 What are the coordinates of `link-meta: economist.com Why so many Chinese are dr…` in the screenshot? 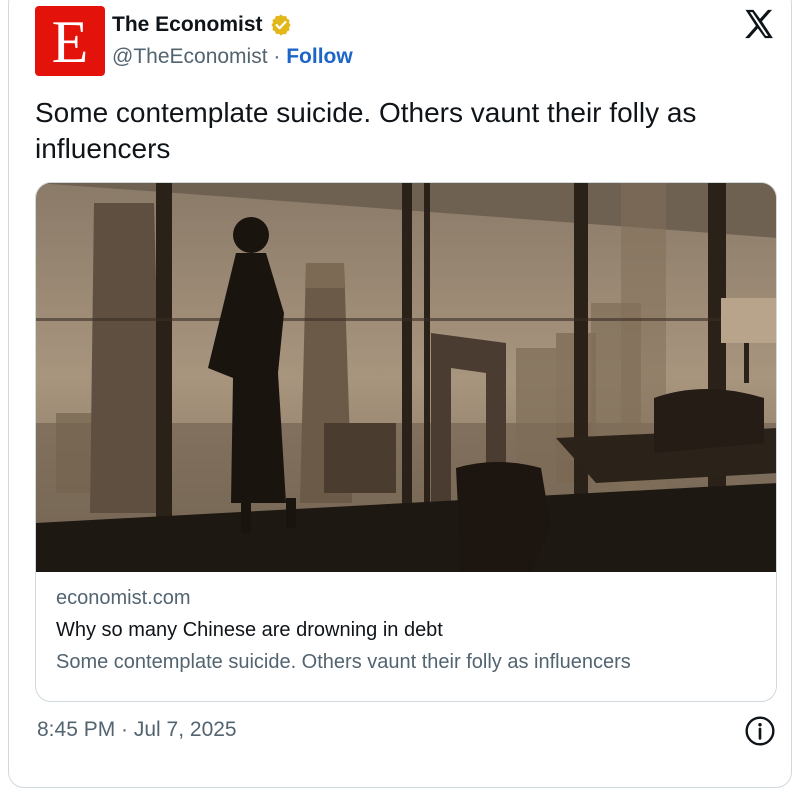 It's located at (343, 630).